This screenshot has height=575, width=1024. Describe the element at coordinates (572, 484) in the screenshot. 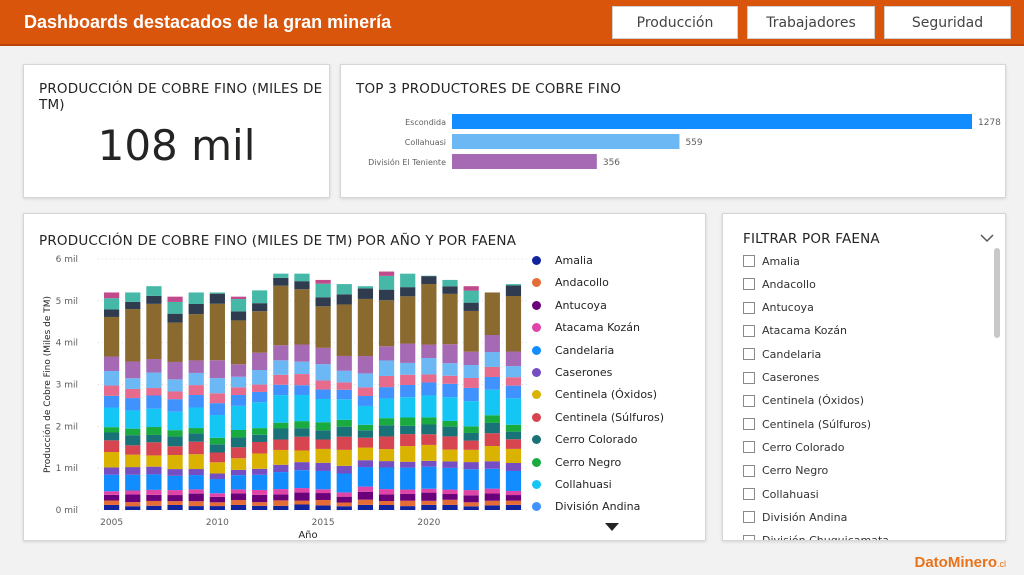

I see `legend-item: Collahuasi` at that location.